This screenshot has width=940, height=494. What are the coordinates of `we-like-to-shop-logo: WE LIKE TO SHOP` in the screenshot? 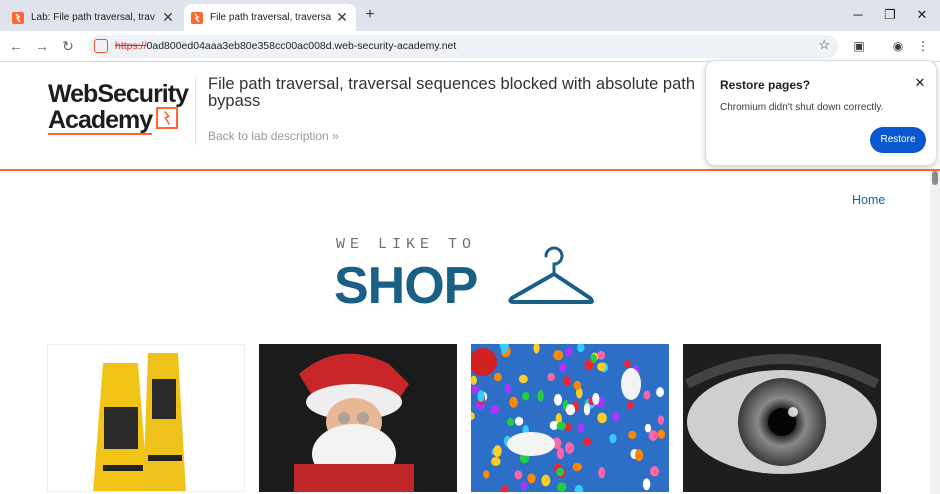 It's located at (467, 274).